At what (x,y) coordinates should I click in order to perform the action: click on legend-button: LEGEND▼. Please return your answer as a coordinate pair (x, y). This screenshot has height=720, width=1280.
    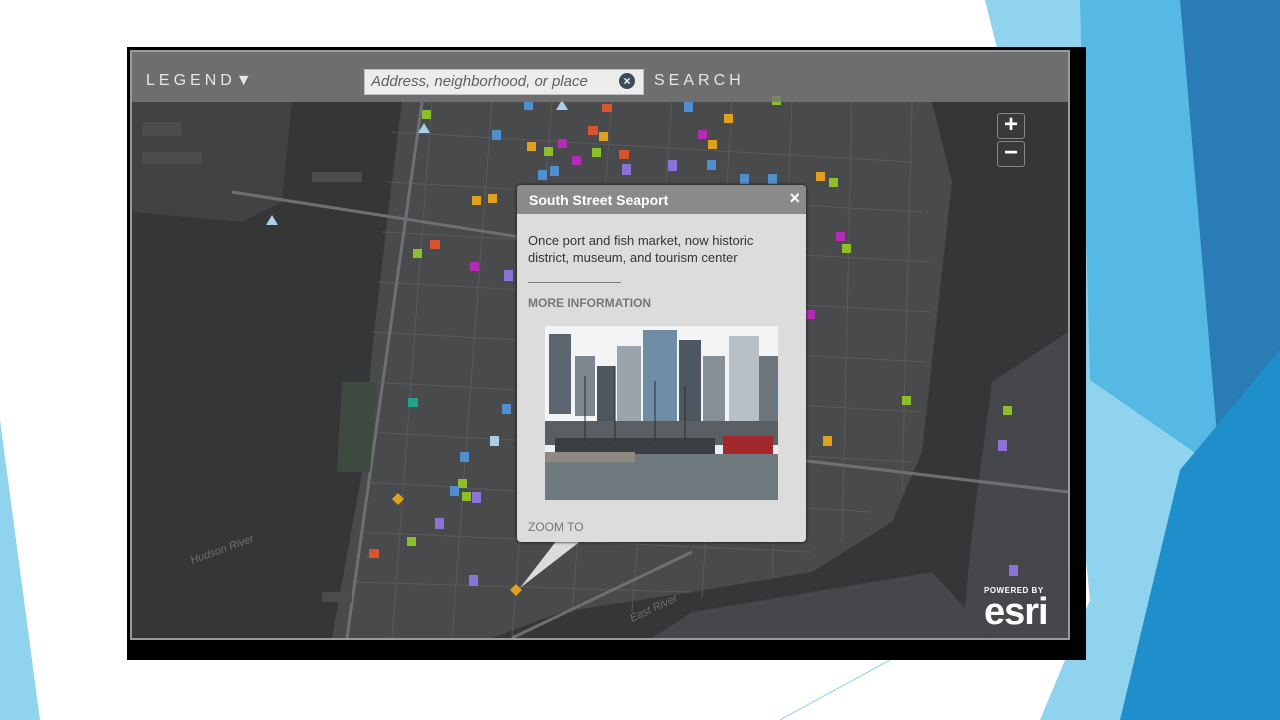
    Looking at the image, I should click on (201, 81).